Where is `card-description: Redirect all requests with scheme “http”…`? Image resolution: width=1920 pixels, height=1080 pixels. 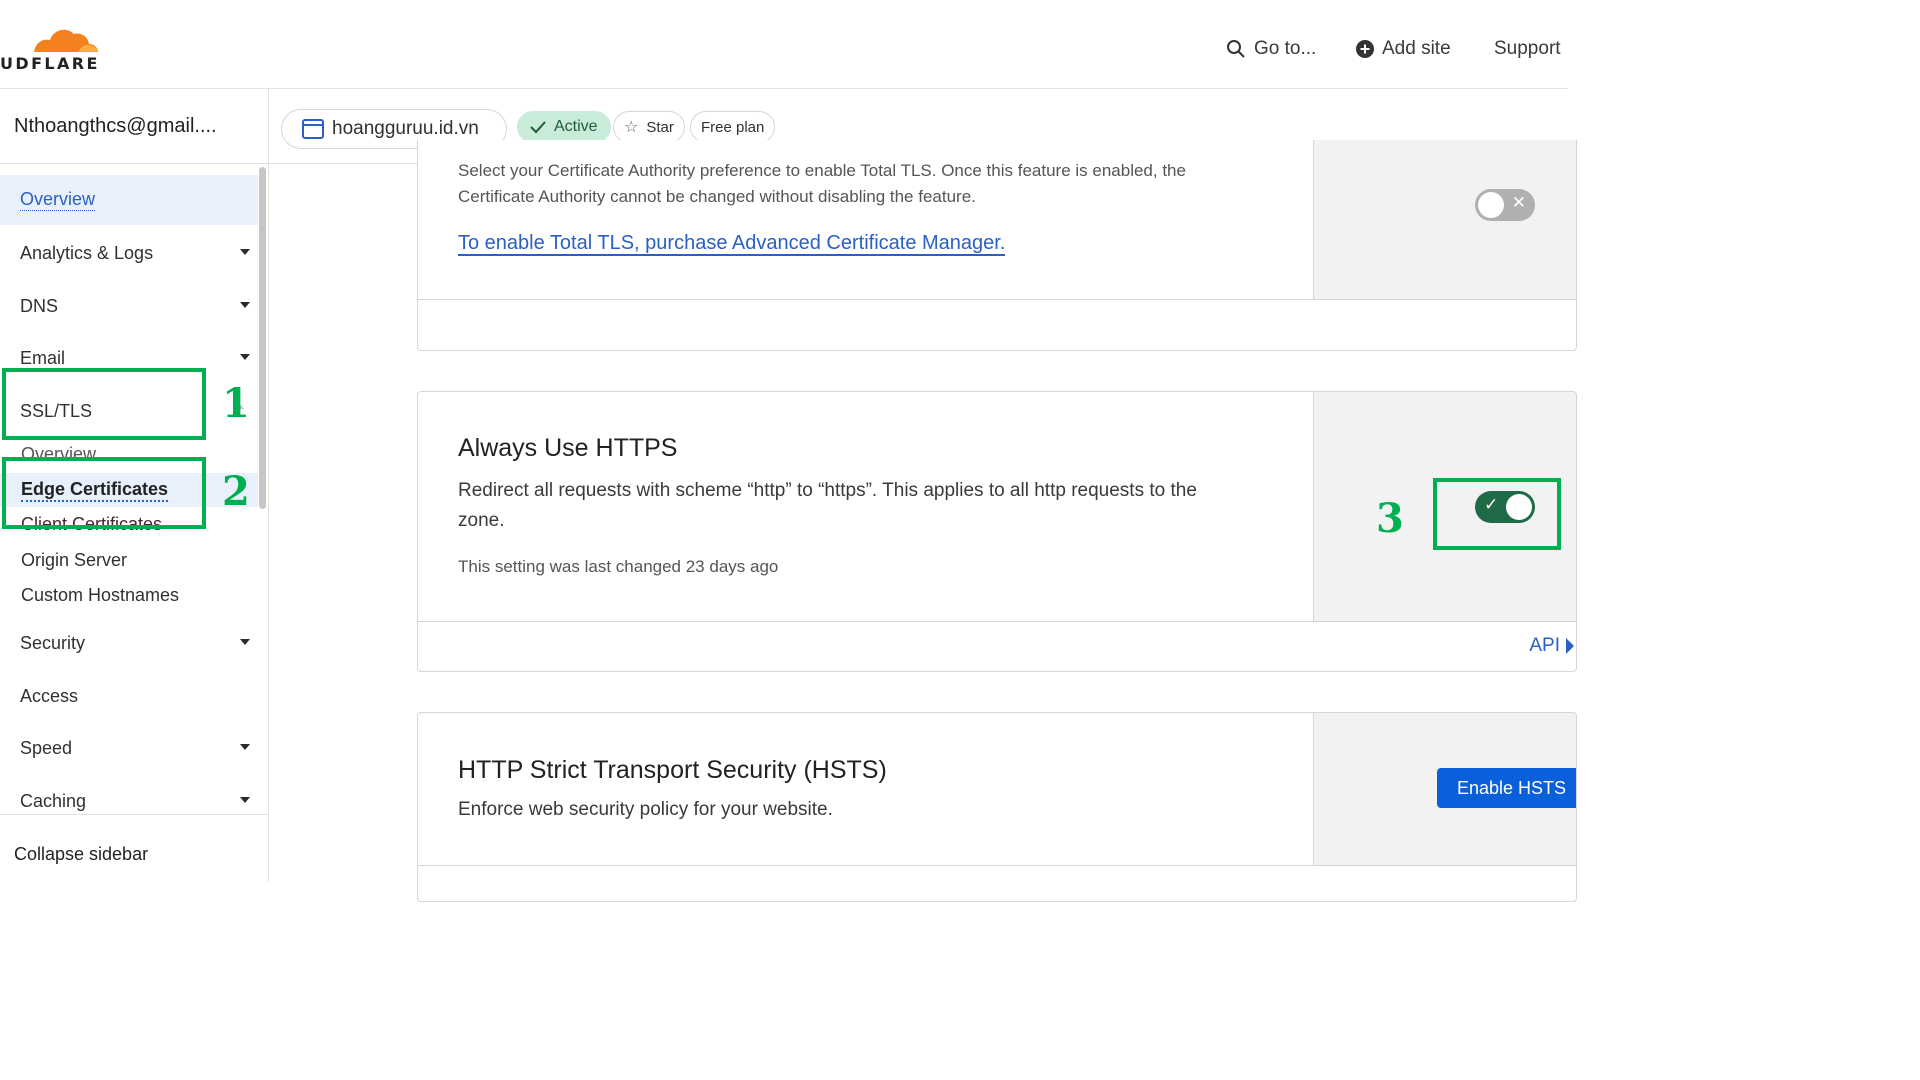
card-description: Redirect all requests with scheme “http”… is located at coordinates (827, 506).